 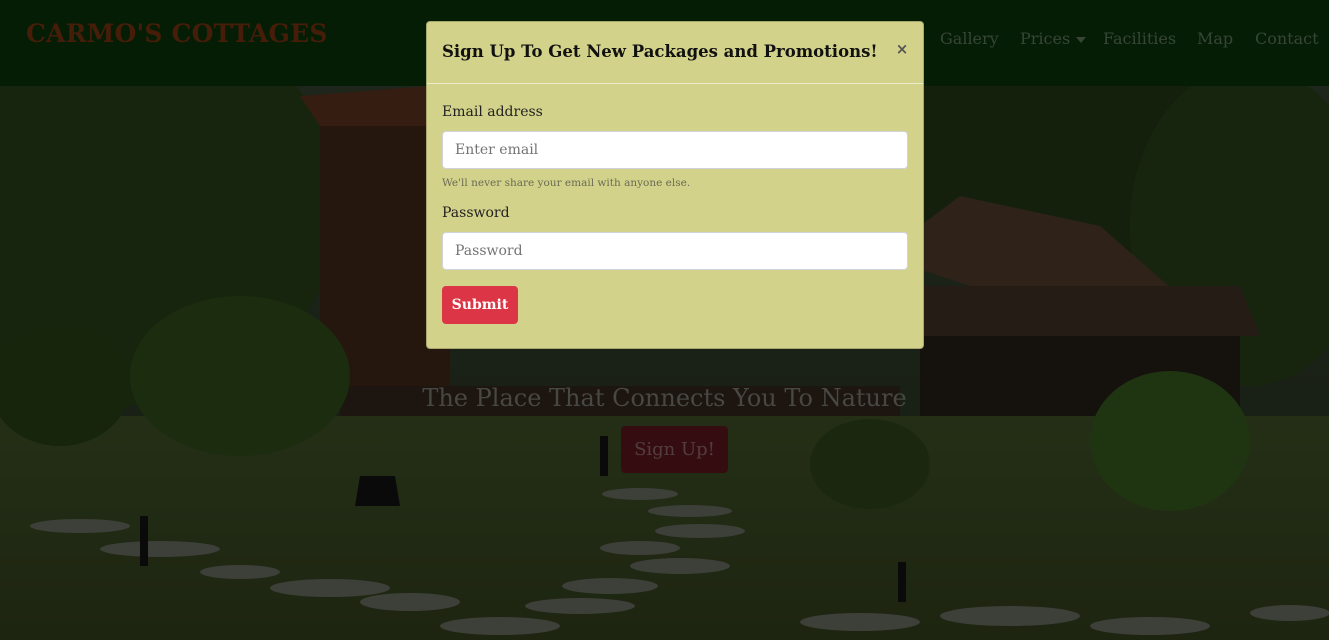 What do you see at coordinates (476, 213) in the screenshot?
I see `password-label: Password` at bounding box center [476, 213].